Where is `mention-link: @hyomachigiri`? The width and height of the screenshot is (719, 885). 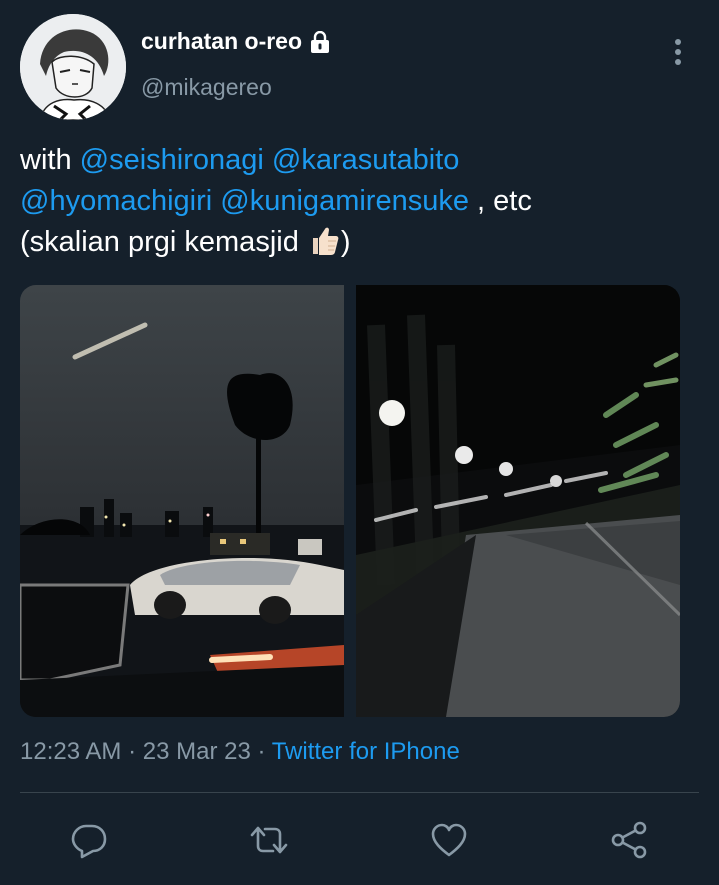 mention-link: @hyomachigiri is located at coordinates (116, 201).